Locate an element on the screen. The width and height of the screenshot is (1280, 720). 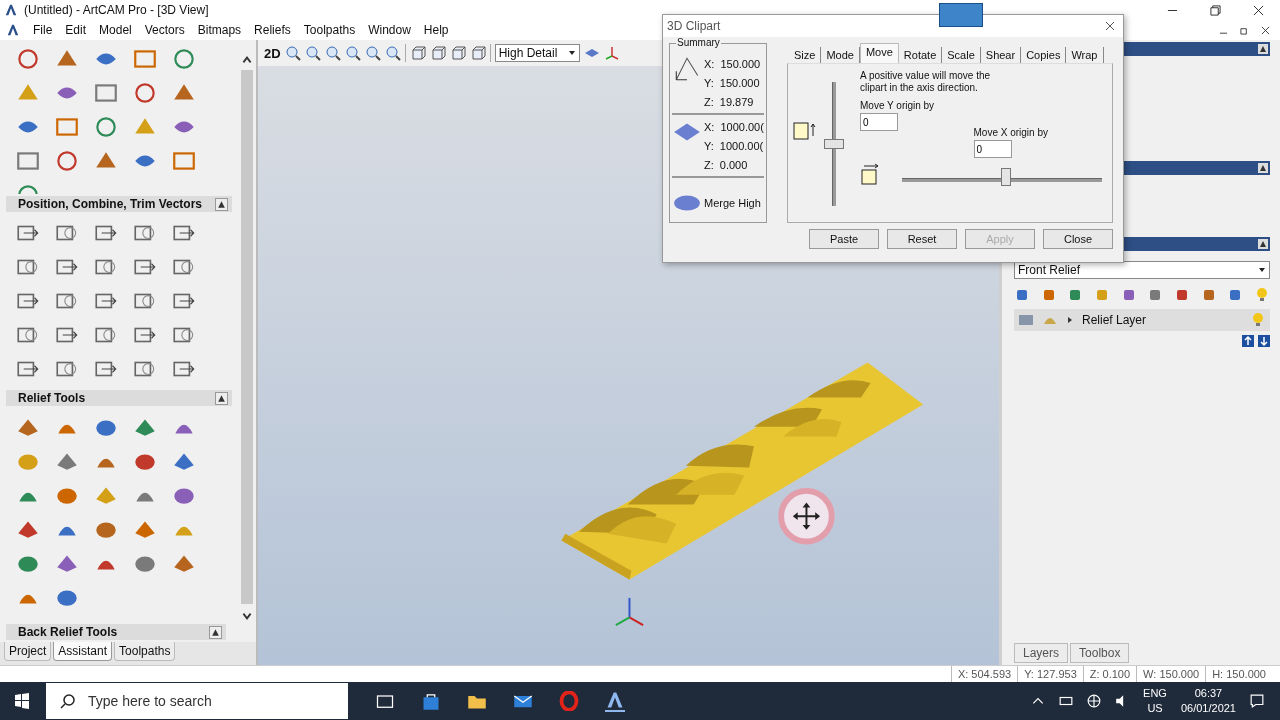
network-icon is located at coordinates (1066, 701).